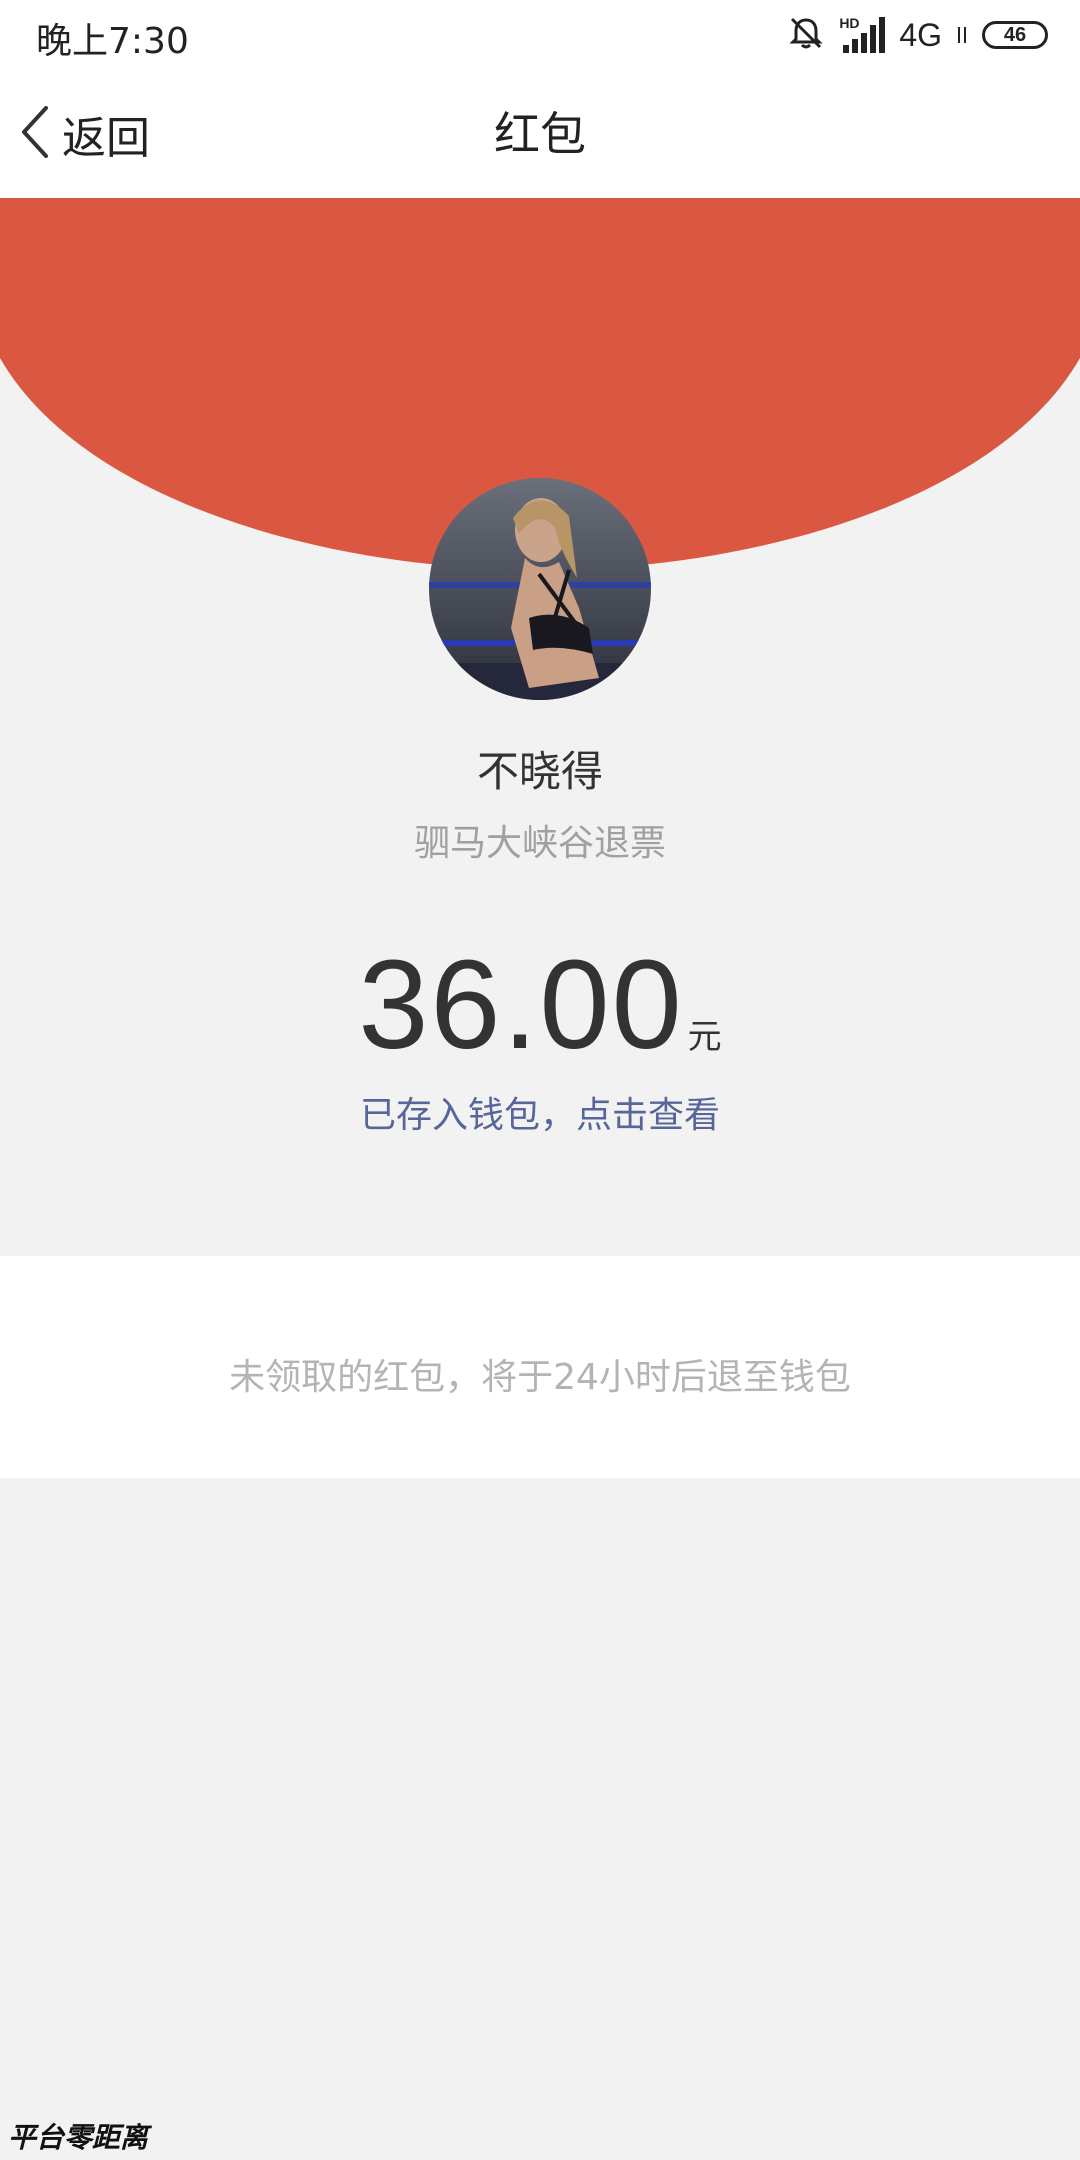 This screenshot has width=1080, height=2160. What do you see at coordinates (540, 1377) in the screenshot?
I see `notice-text: 未领取的红包，将于24小时后退至钱包` at bounding box center [540, 1377].